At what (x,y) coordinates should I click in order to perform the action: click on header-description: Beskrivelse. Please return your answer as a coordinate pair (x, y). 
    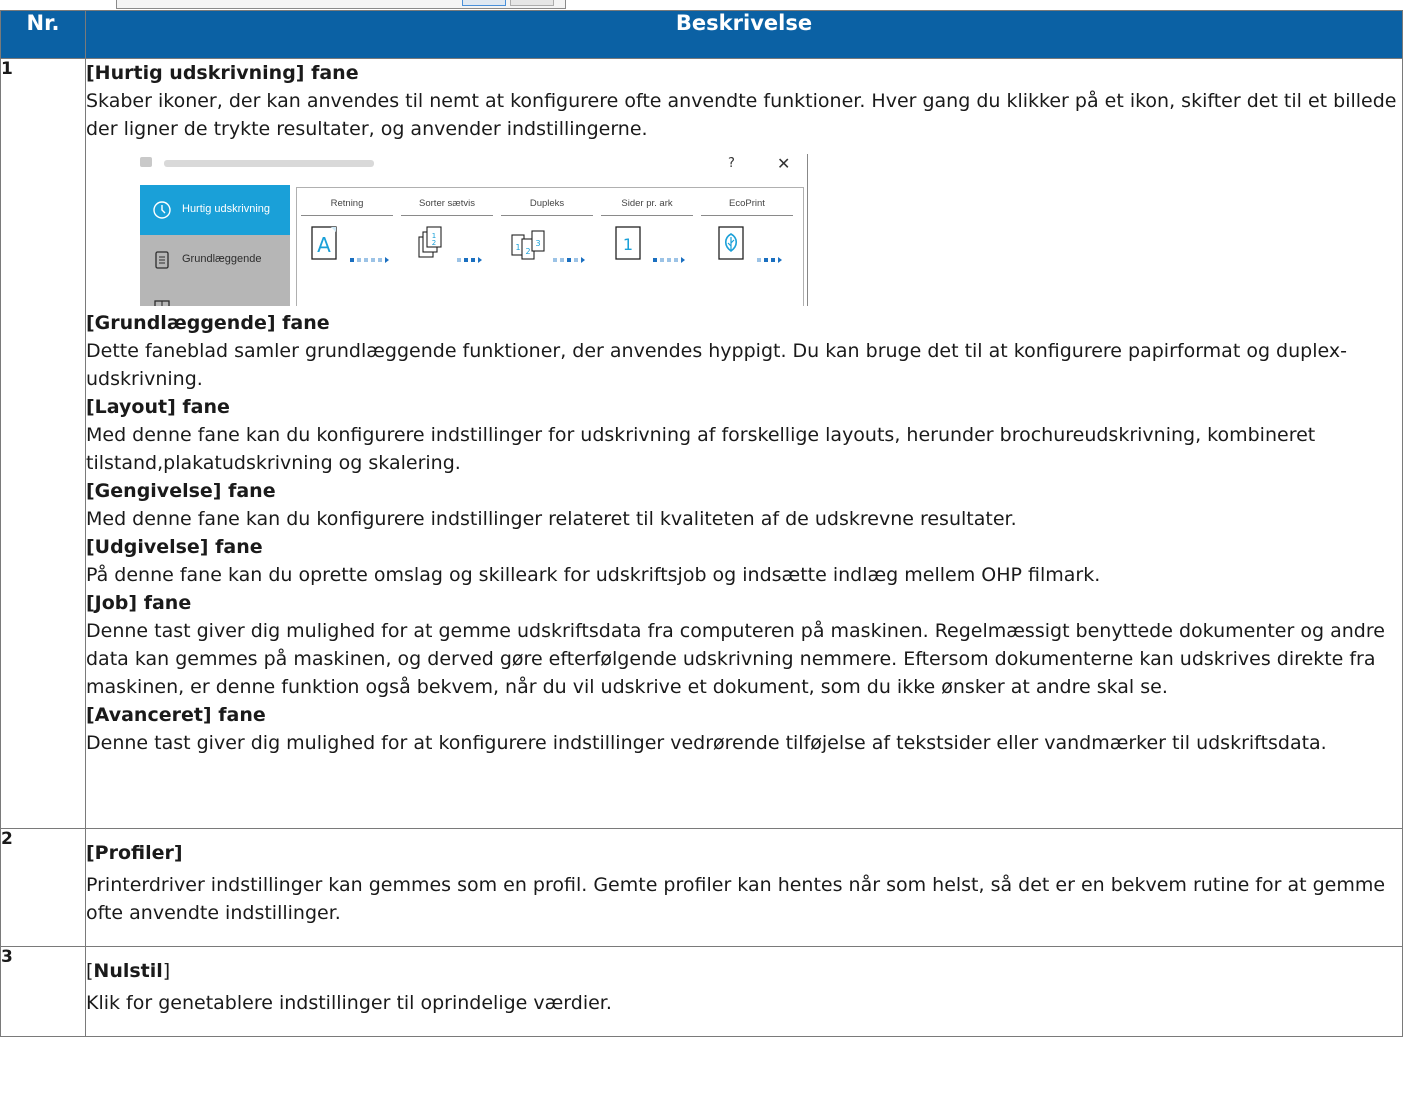
    Looking at the image, I should click on (744, 34).